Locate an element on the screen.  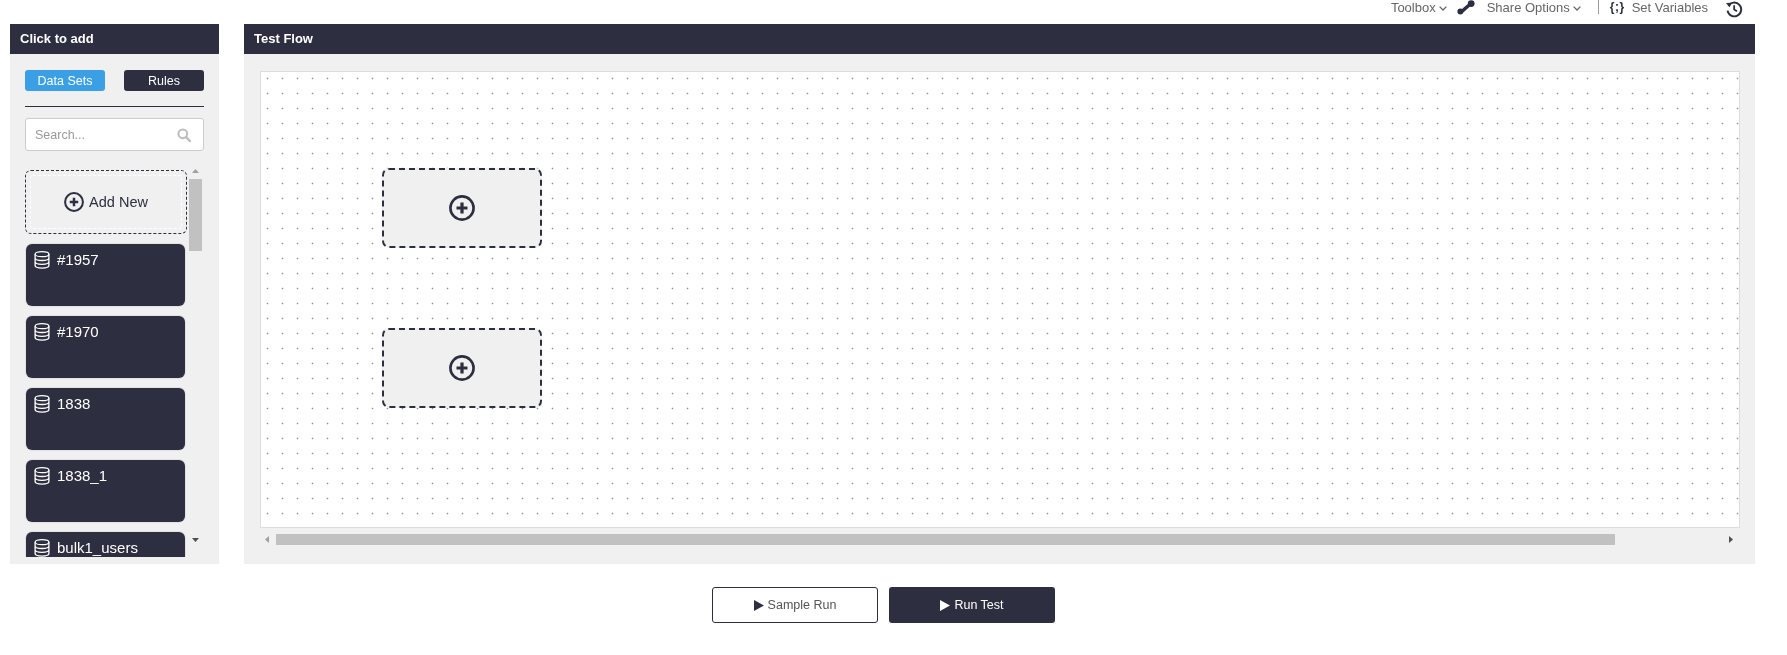
add-new-button: Add New is located at coordinates (106, 202).